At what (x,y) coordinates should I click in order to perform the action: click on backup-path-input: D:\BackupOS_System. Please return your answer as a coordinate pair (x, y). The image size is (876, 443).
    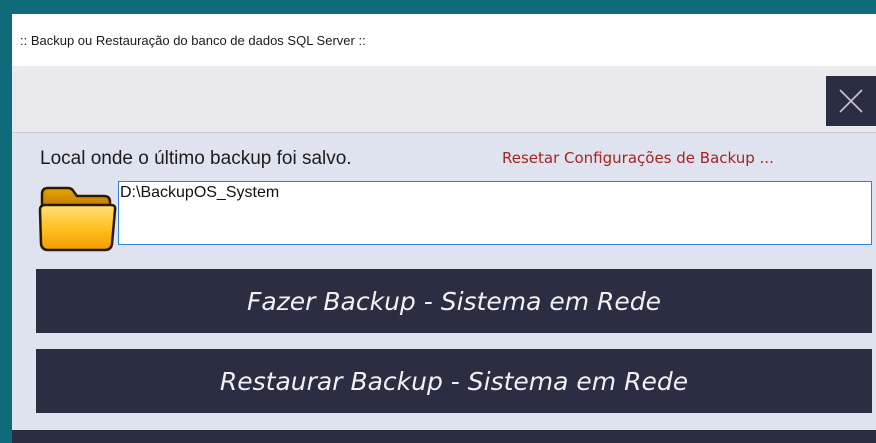
    Looking at the image, I should click on (495, 213).